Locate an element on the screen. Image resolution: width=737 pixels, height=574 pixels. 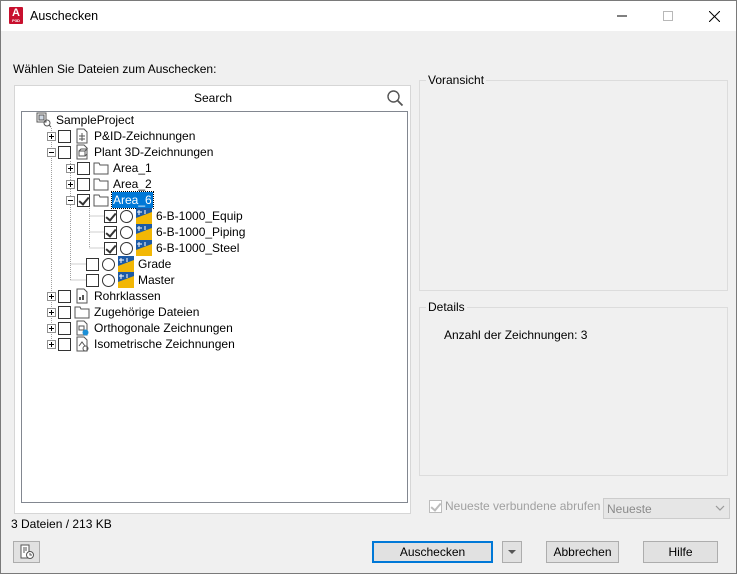
tree-node-rohrklassen: Rohrklassen is located at coordinates (104, 296).